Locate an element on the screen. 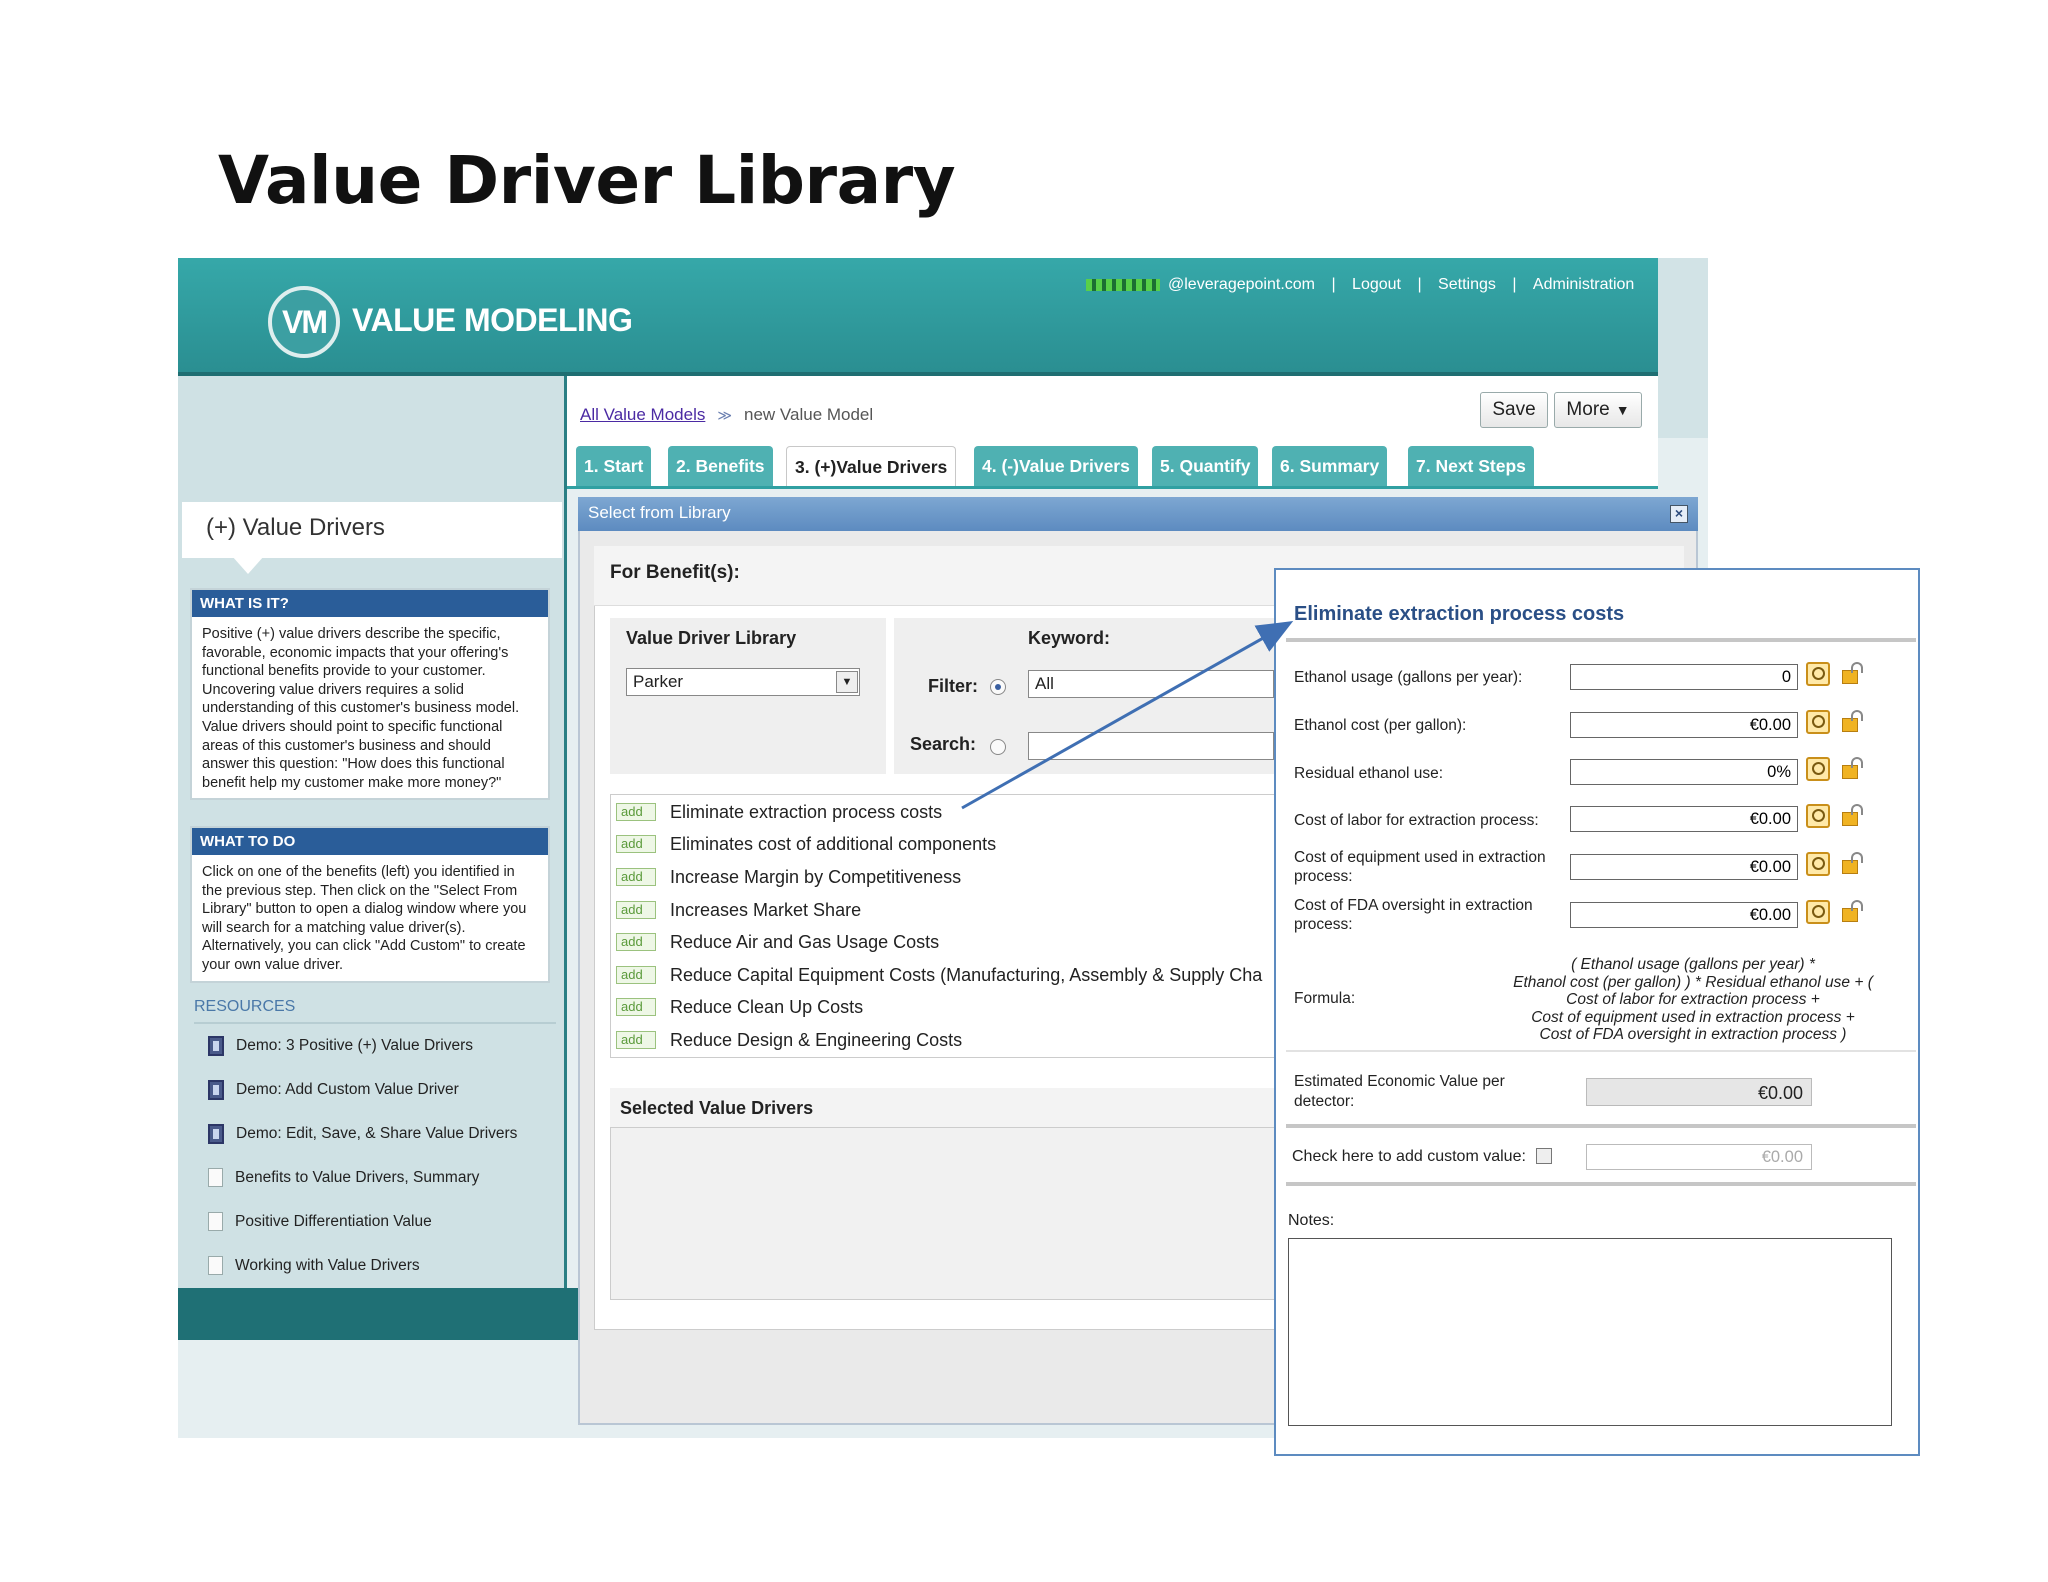 Image resolution: width=2048 pixels, height=1582 pixels. tab-quantify: 5. Quantify is located at coordinates (1205, 466).